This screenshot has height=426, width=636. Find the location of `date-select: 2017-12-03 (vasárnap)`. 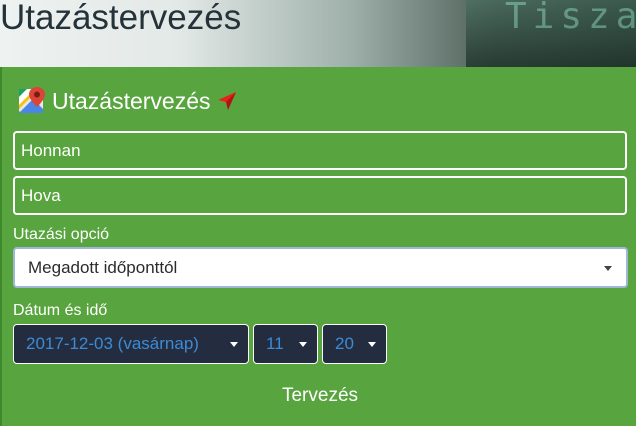

date-select: 2017-12-03 (vasárnap) is located at coordinates (131, 344).